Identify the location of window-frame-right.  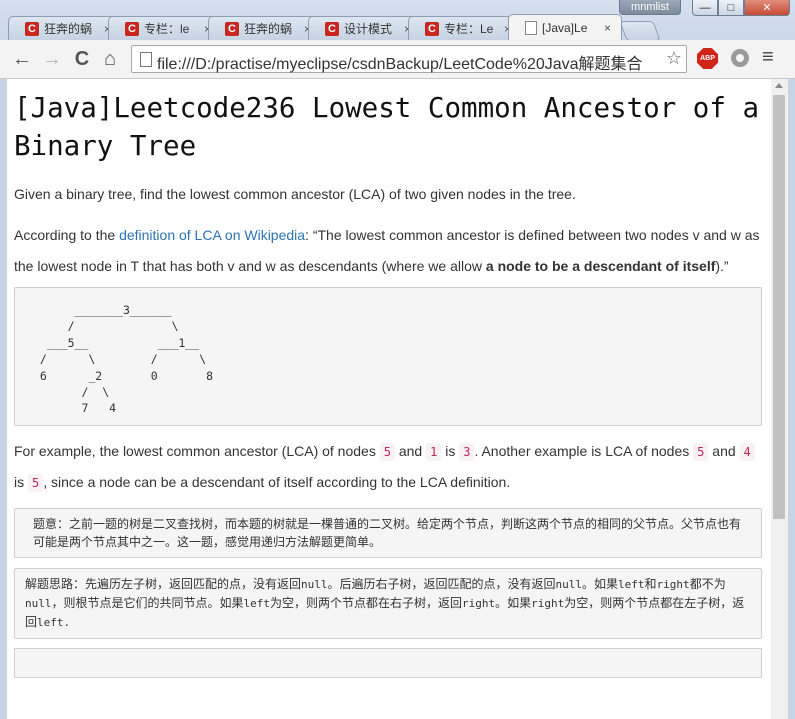
(791, 399).